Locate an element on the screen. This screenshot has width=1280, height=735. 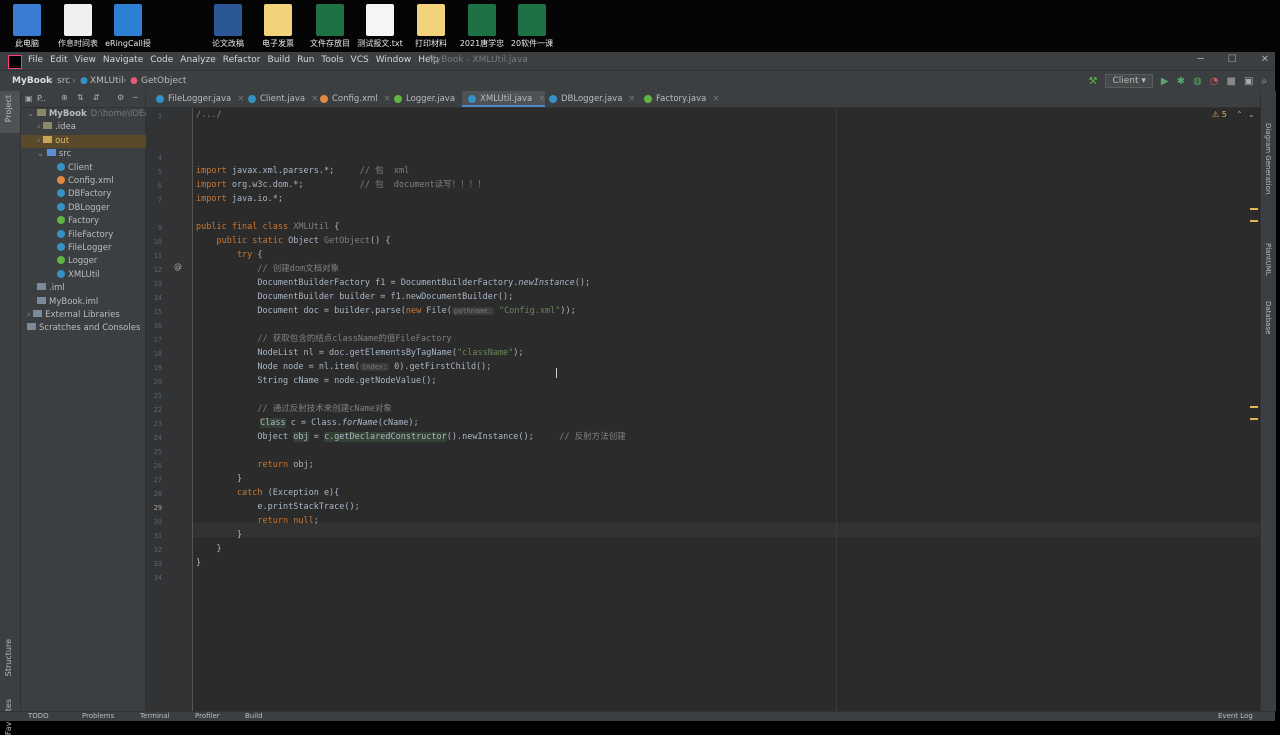
minimize-icon: ─ is located at coordinates (1201, 59).